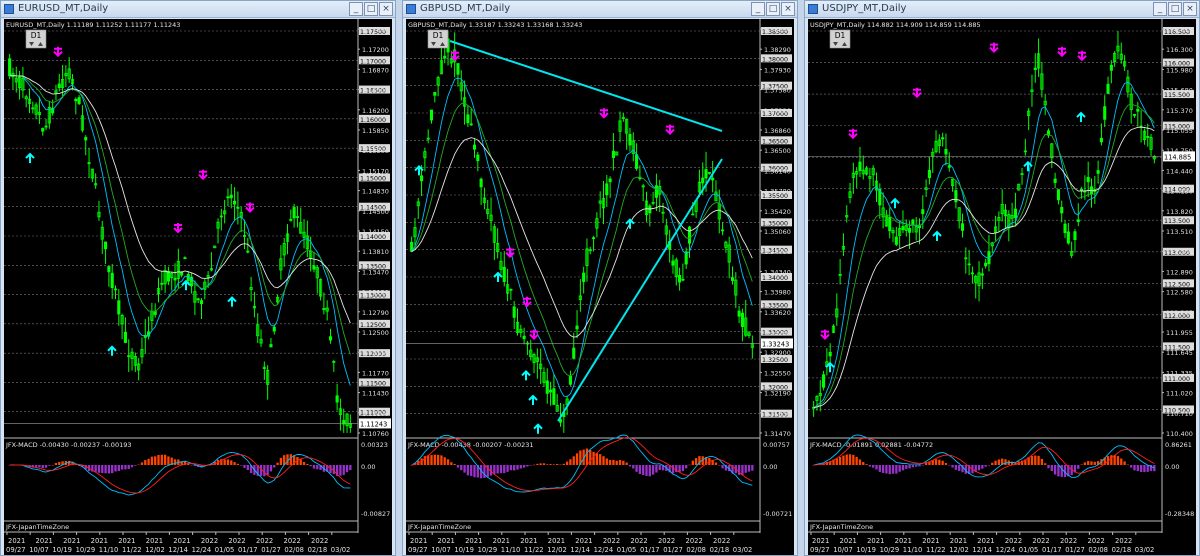 The height and width of the screenshot is (556, 1200). What do you see at coordinates (373, 383) in the screenshot?
I see `price-level-label: 1.11500` at bounding box center [373, 383].